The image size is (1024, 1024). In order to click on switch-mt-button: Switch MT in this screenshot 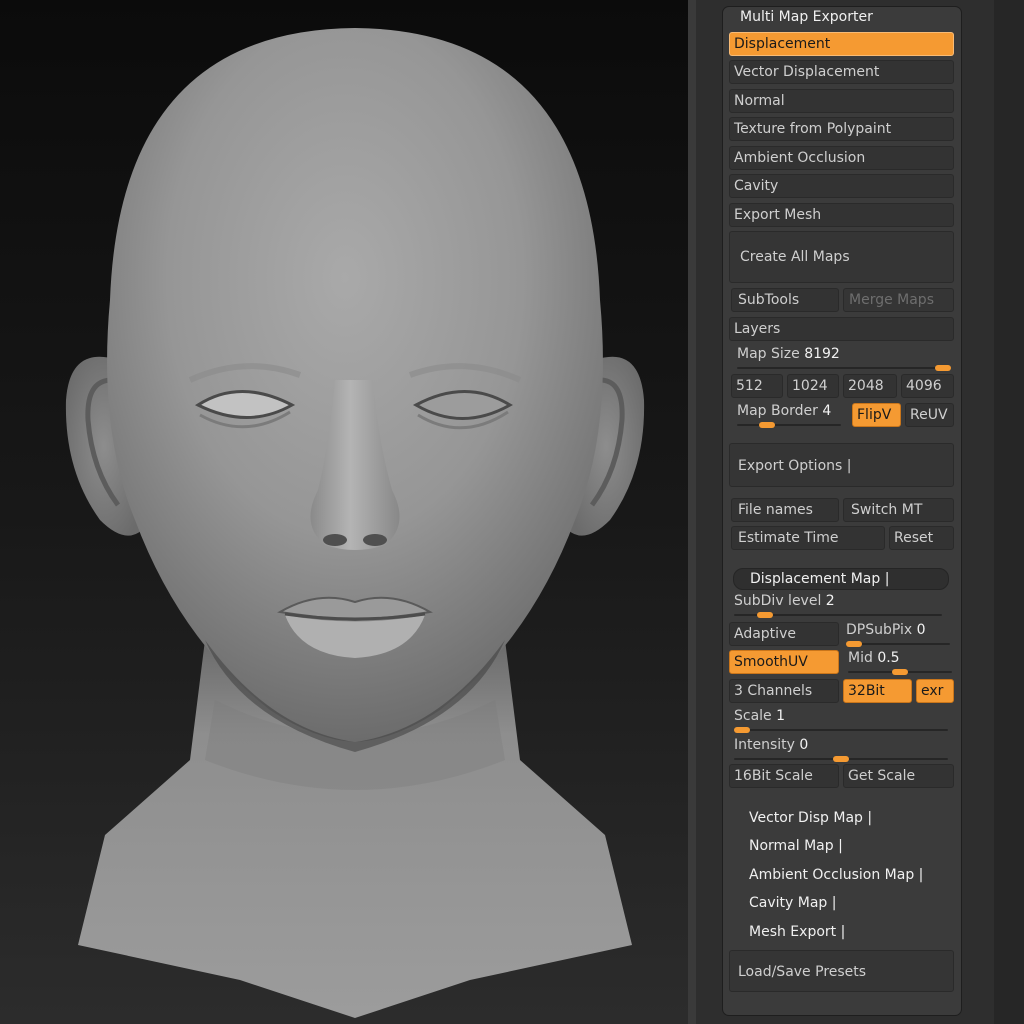, I will do `click(898, 510)`.